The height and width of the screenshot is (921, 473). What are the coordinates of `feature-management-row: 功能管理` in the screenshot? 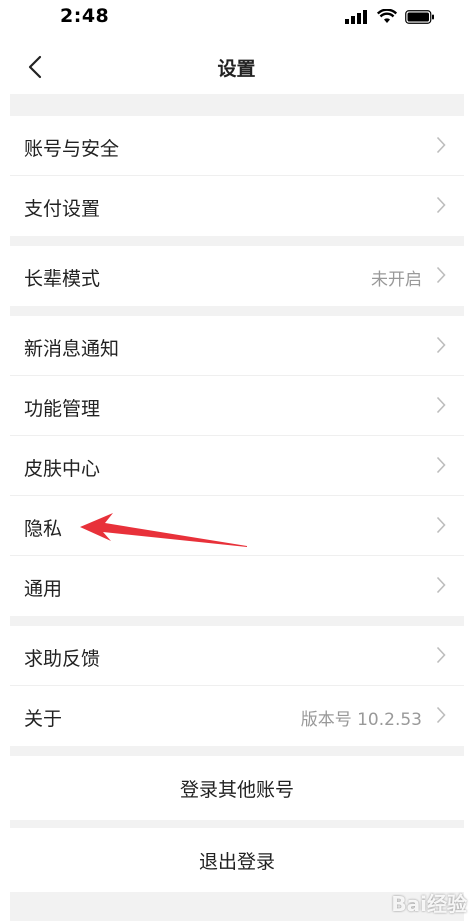 It's located at (237, 406).